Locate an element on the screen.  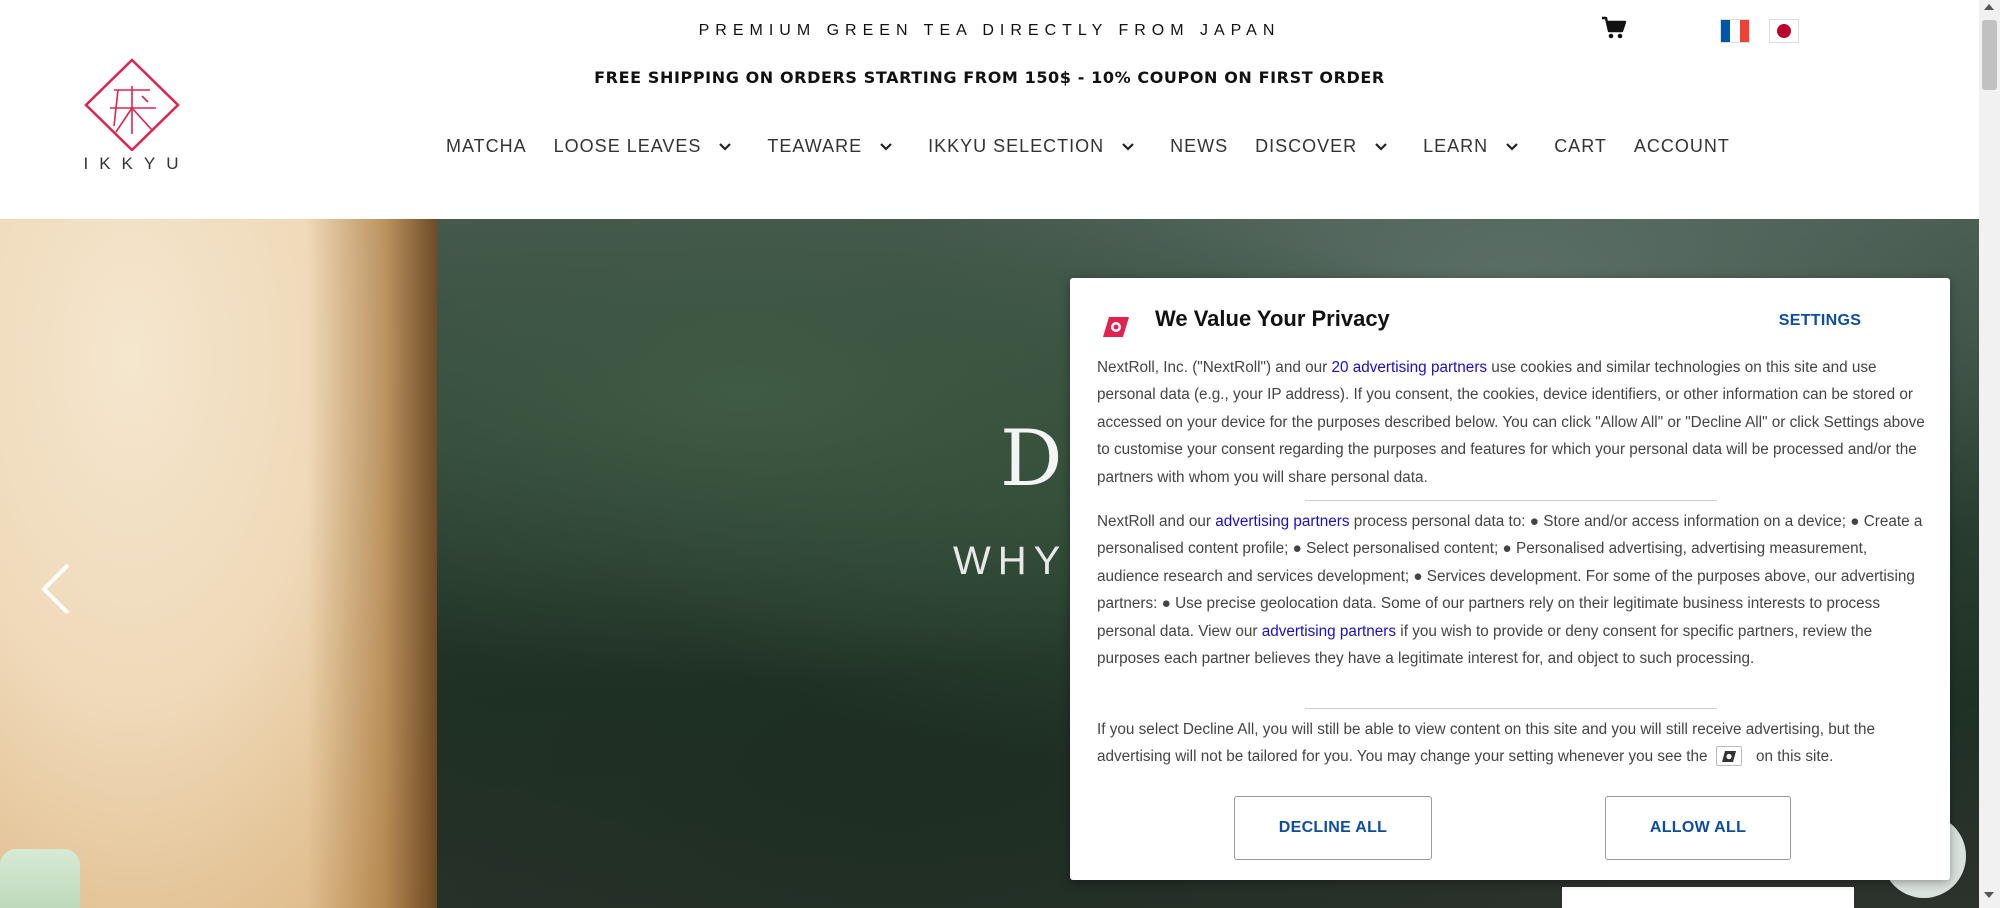
nav-item-matcha: MATCHA is located at coordinates (486, 146).